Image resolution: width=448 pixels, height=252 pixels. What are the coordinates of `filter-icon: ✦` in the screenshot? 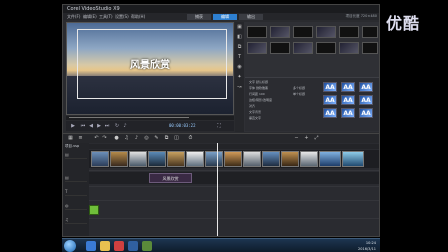 It's located at (239, 77).